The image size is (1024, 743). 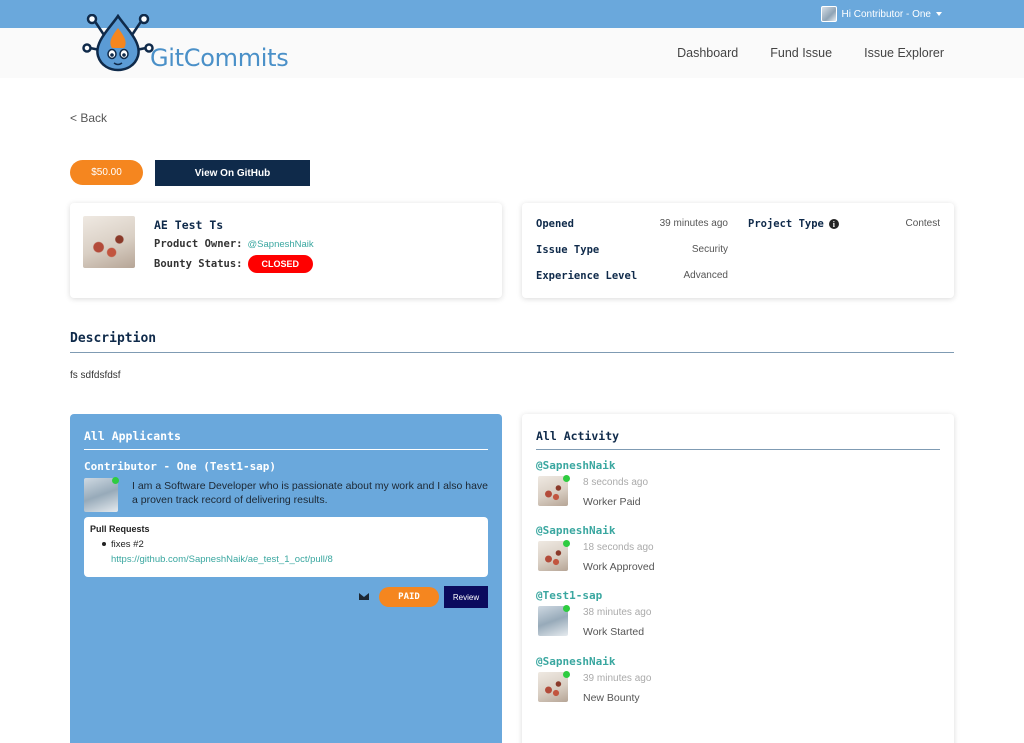 What do you see at coordinates (614, 632) in the screenshot?
I see `activity-text: Work Started` at bounding box center [614, 632].